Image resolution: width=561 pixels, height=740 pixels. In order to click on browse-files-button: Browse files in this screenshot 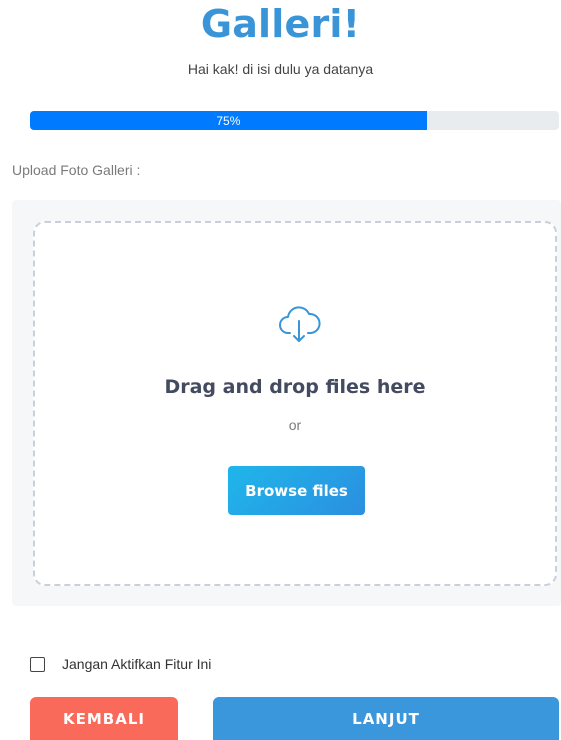, I will do `click(296, 490)`.